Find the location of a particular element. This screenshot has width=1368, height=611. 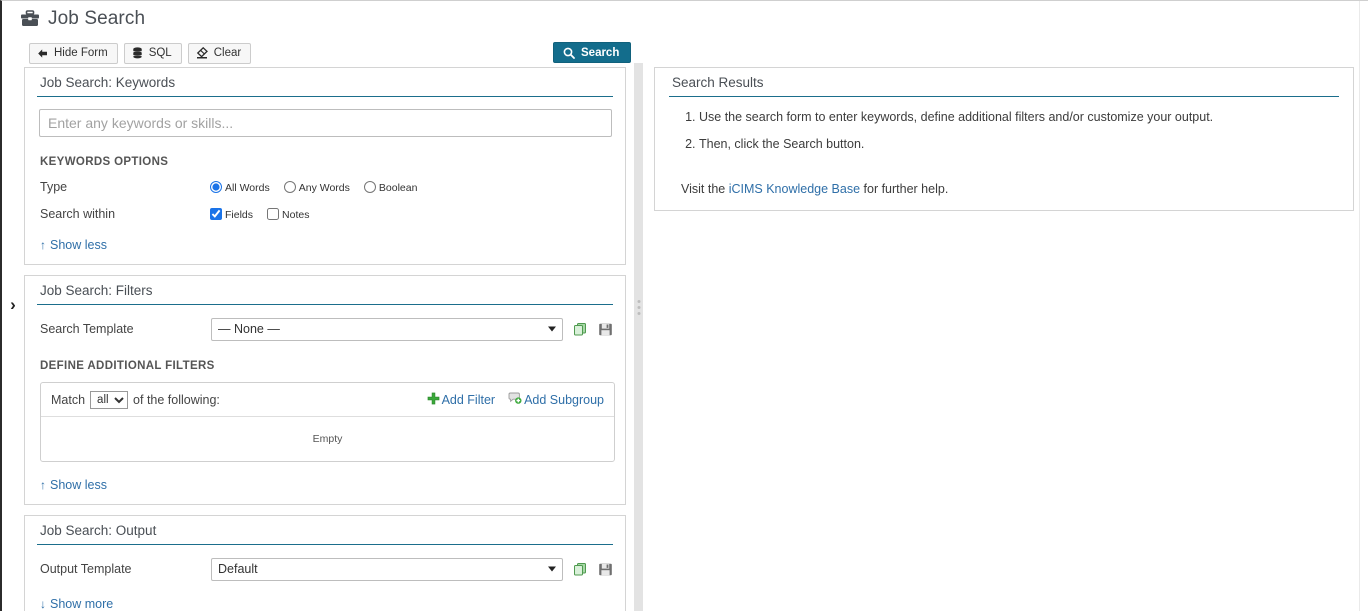

chevron-right-icon: › is located at coordinates (13, 304).